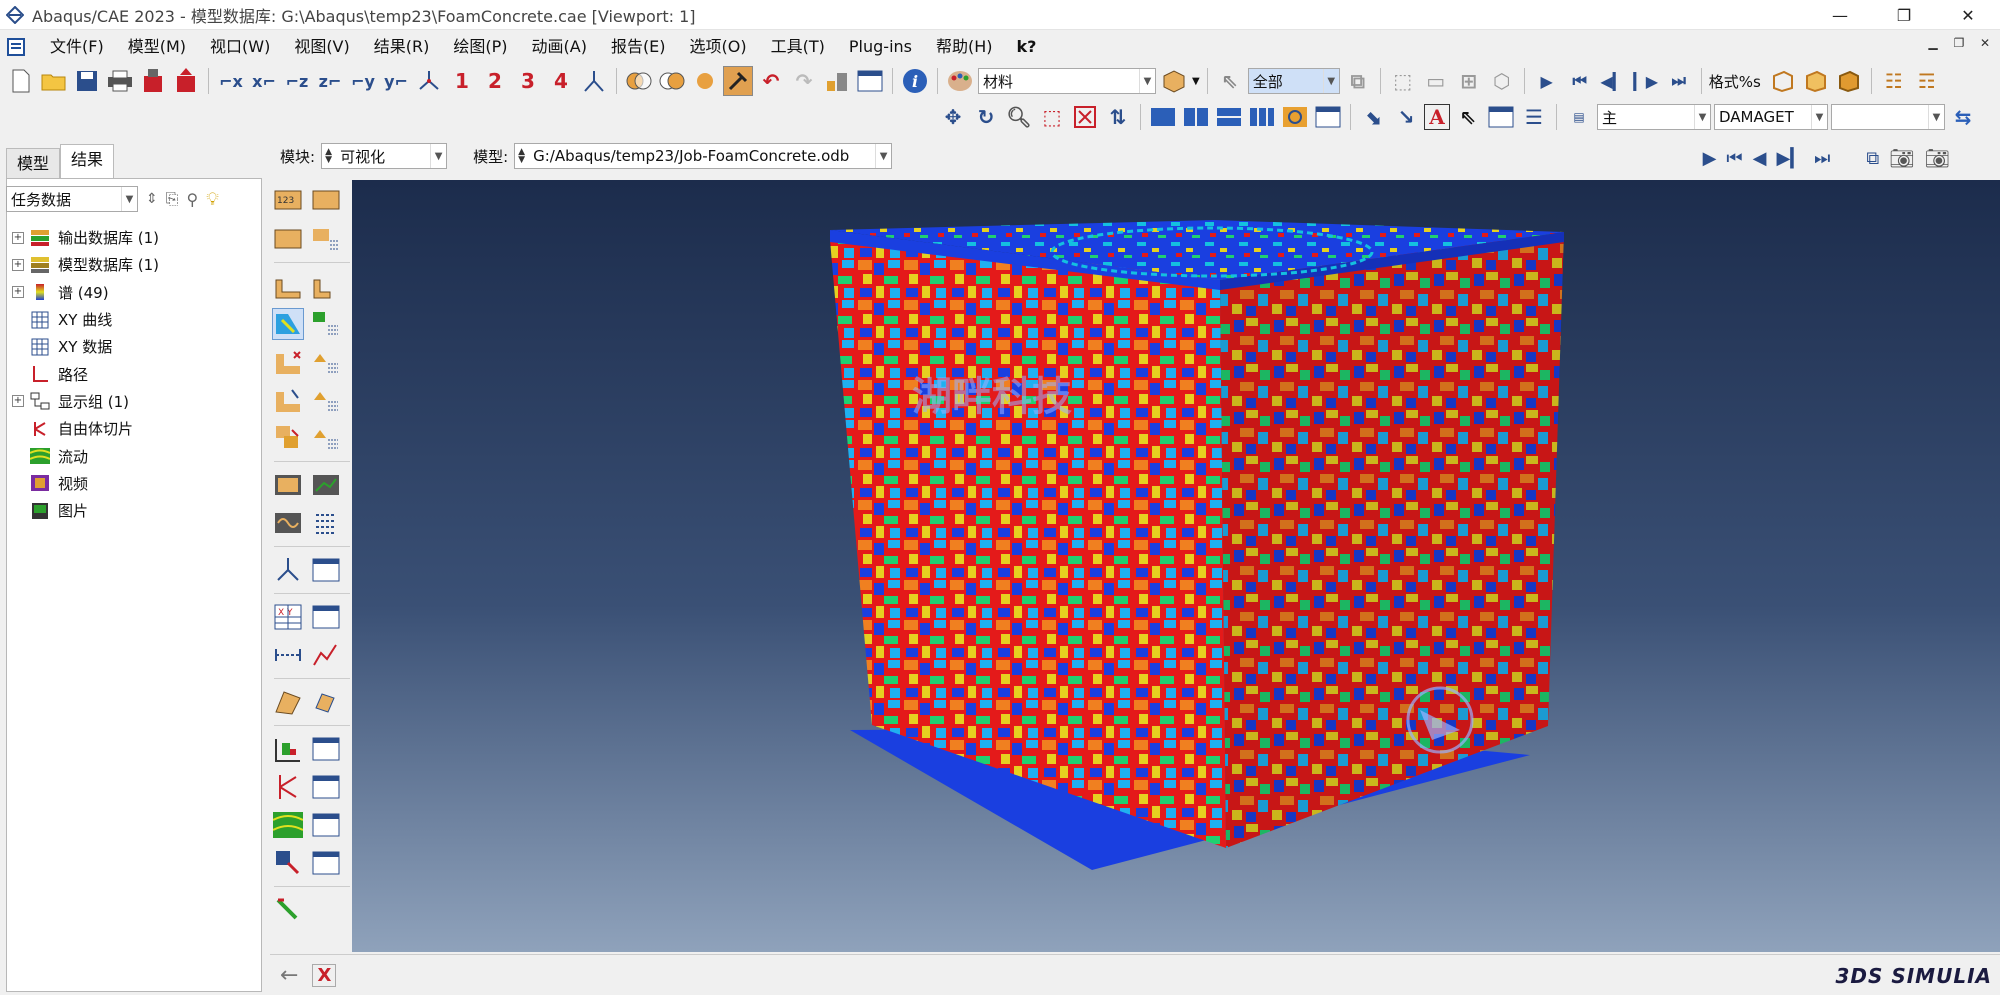  Describe the element at coordinates (1406, 117) in the screenshot. I see `arrow-icon: ↘` at that location.